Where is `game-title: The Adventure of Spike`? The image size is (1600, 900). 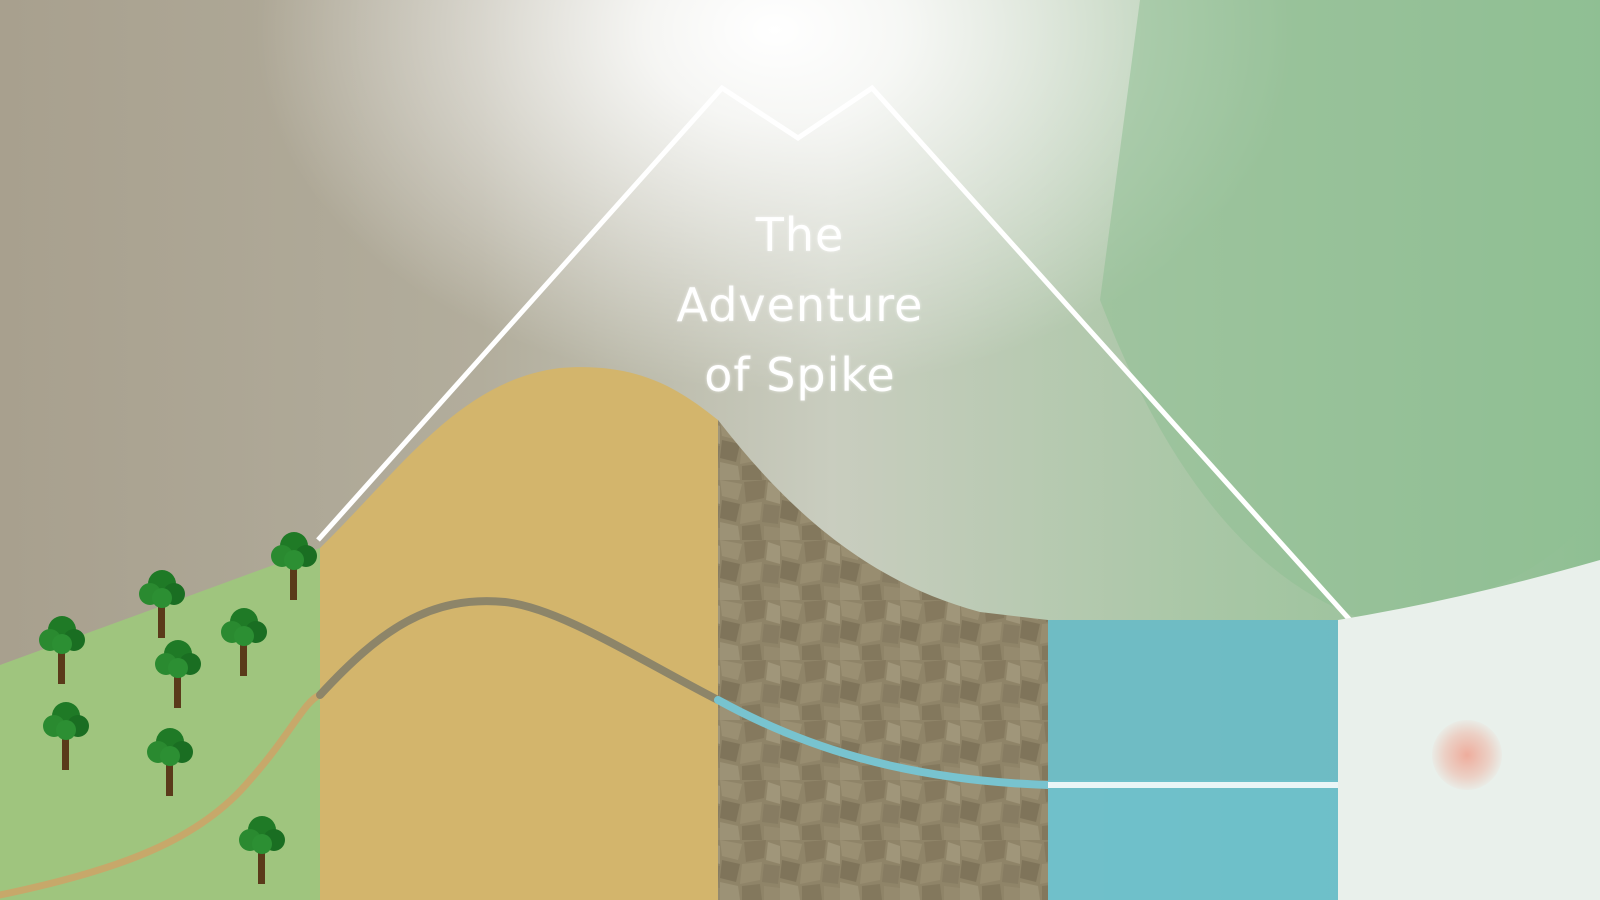 game-title: The Adventure of Spike is located at coordinates (800, 305).